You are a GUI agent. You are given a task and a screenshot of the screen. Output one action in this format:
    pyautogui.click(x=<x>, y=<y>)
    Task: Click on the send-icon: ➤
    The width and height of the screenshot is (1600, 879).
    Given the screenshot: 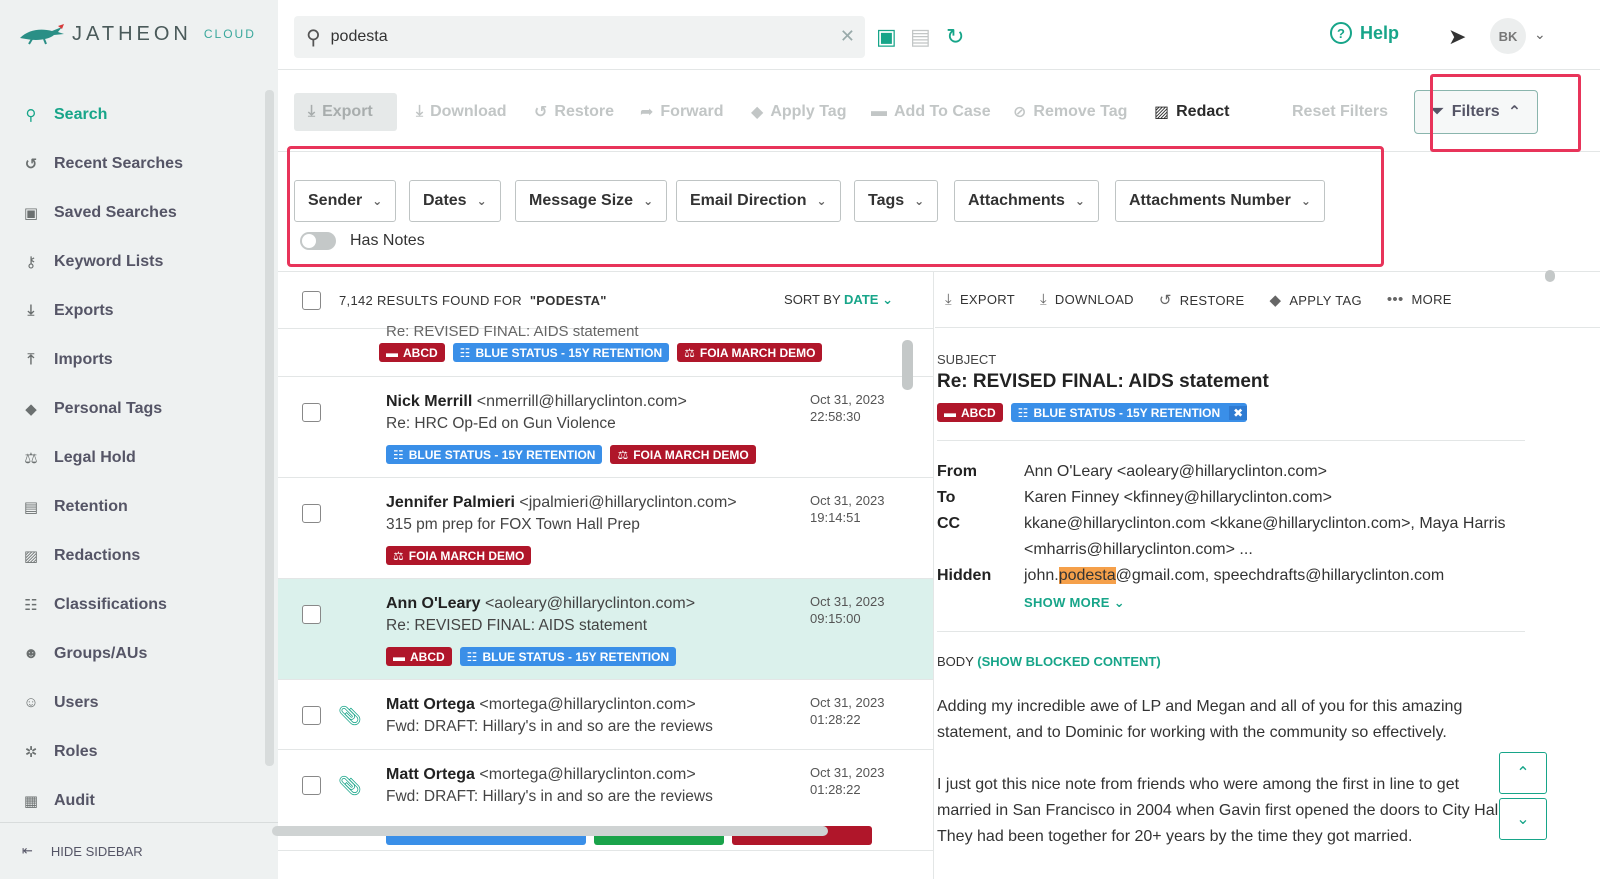 What is the action you would take?
    pyautogui.click(x=1457, y=37)
    